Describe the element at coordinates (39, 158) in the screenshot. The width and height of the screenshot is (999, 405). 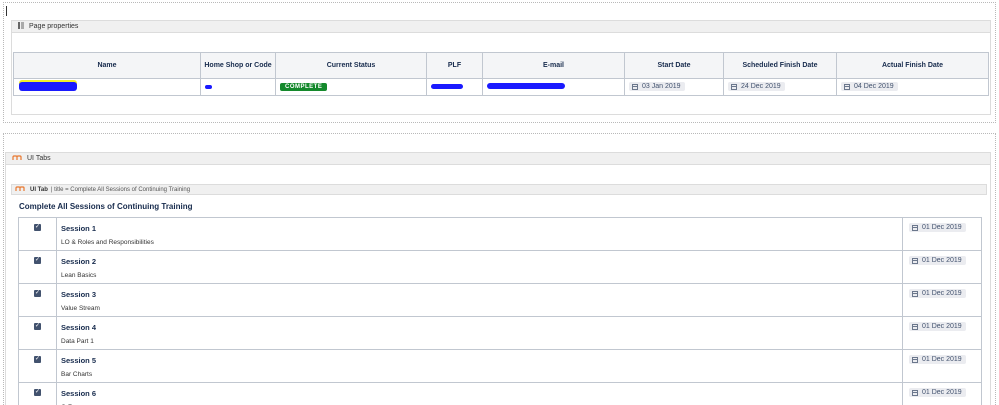
I see `ui-tabs-title: UI Tabs` at that location.